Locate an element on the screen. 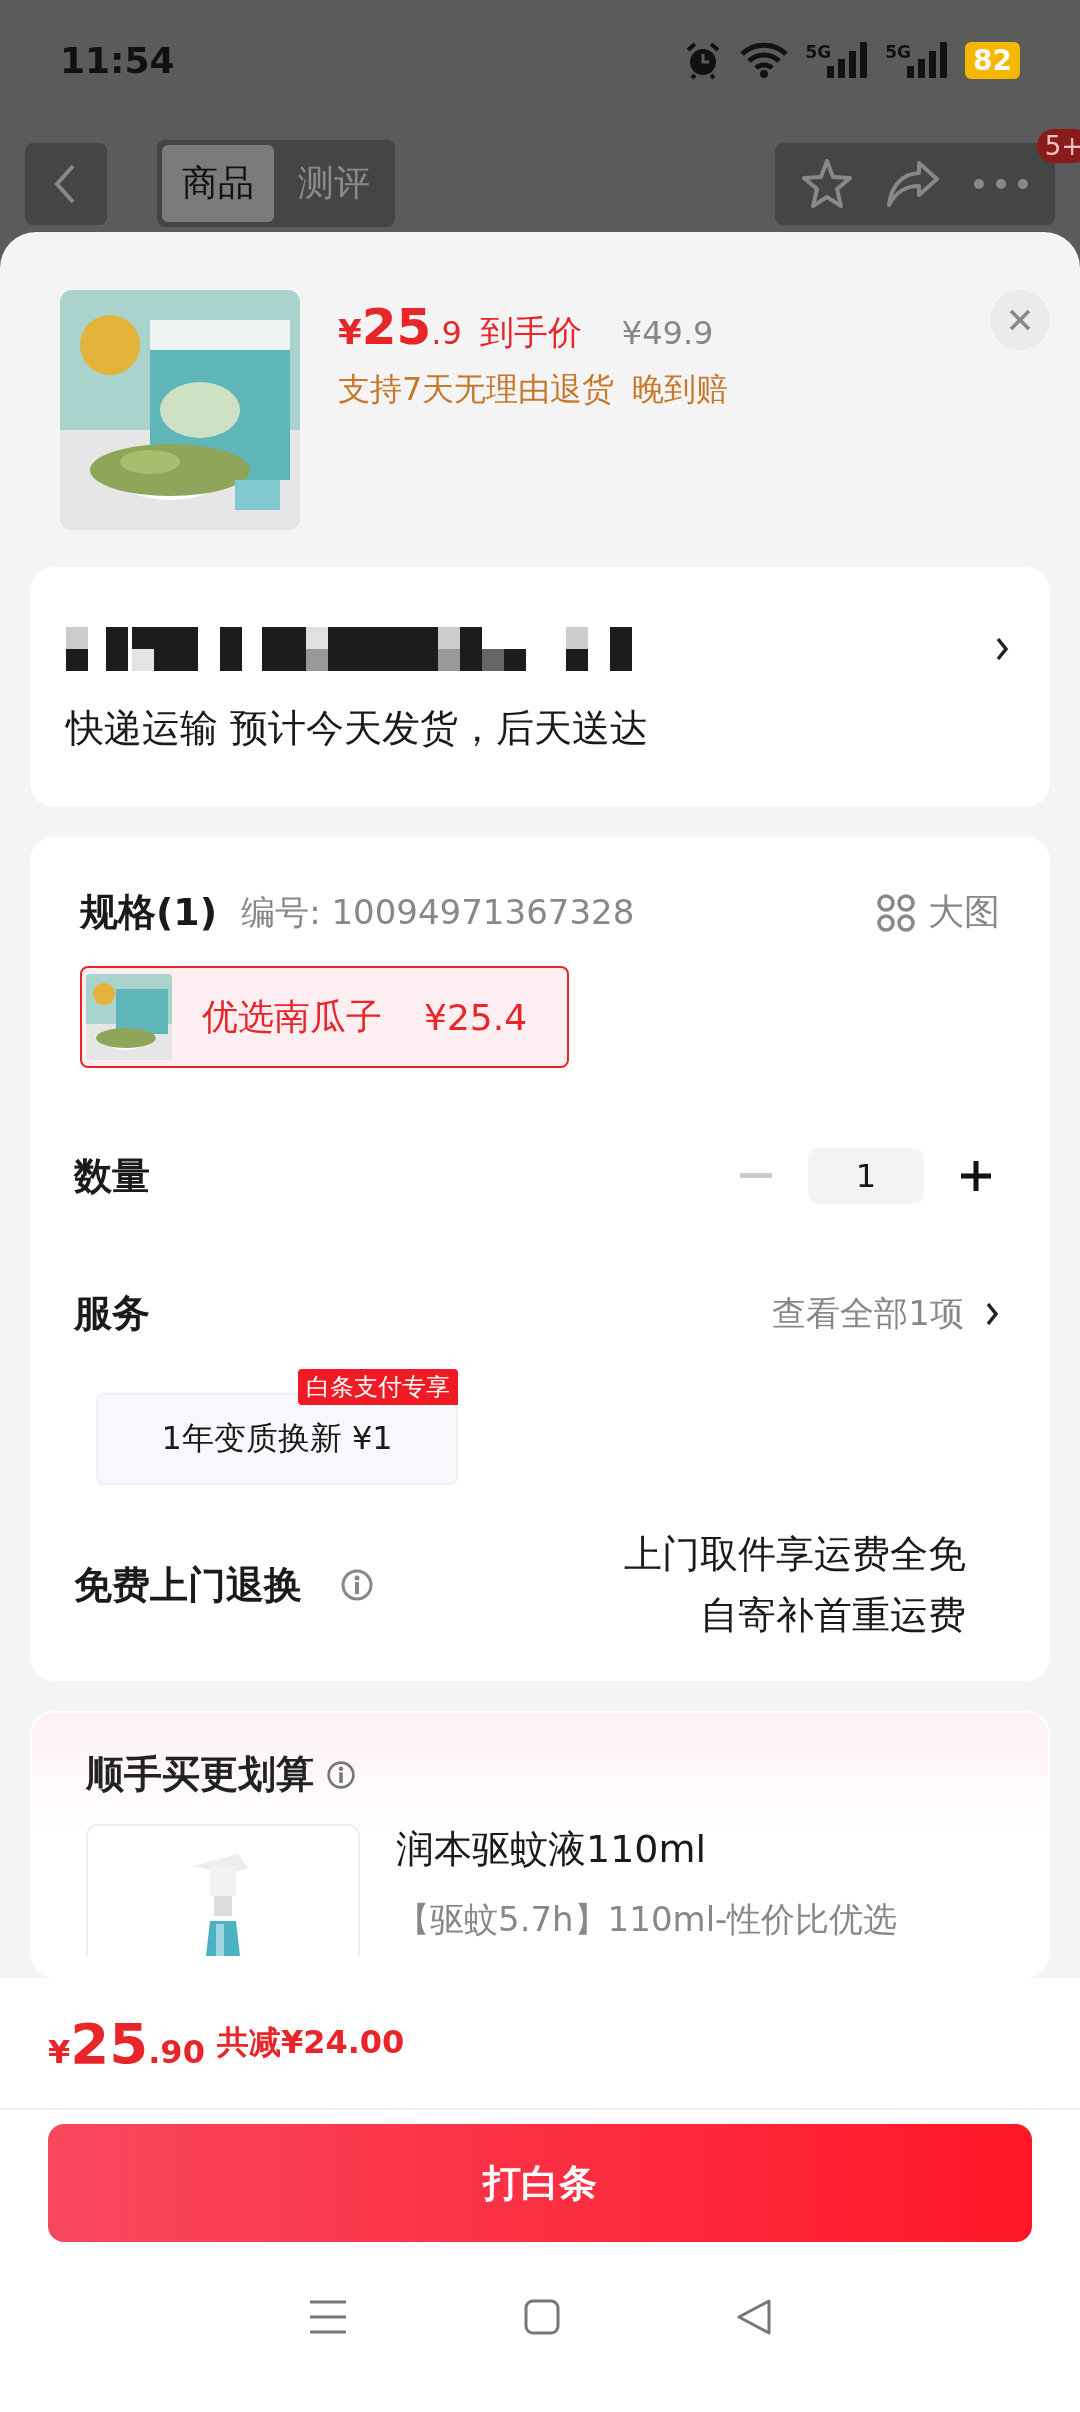 This screenshot has width=1080, height=2412. home-icon is located at coordinates (542, 2317).